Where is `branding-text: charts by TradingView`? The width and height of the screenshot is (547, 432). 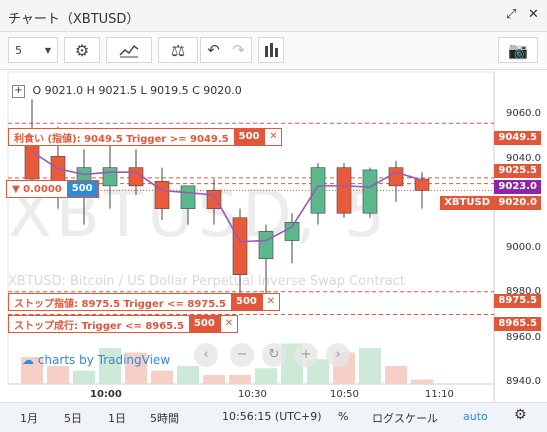 branding-text: charts by TradingView is located at coordinates (104, 360).